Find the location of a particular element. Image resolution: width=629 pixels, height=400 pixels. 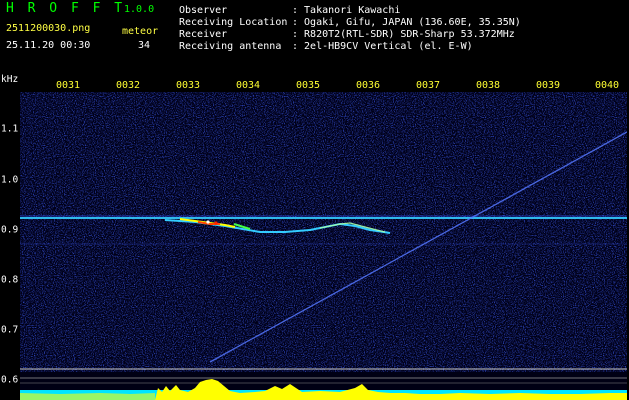

y-tick-label: 1.1 is located at coordinates (10, 129).